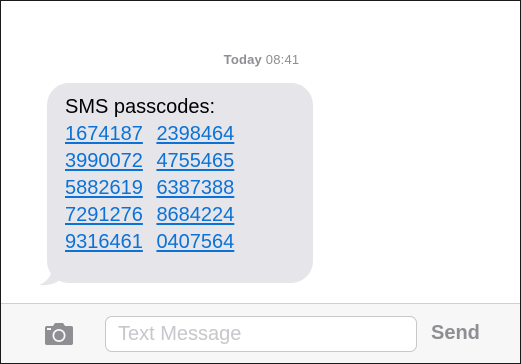  Describe the element at coordinates (195, 134) in the screenshot. I see `passcode-link: 2398464` at that location.